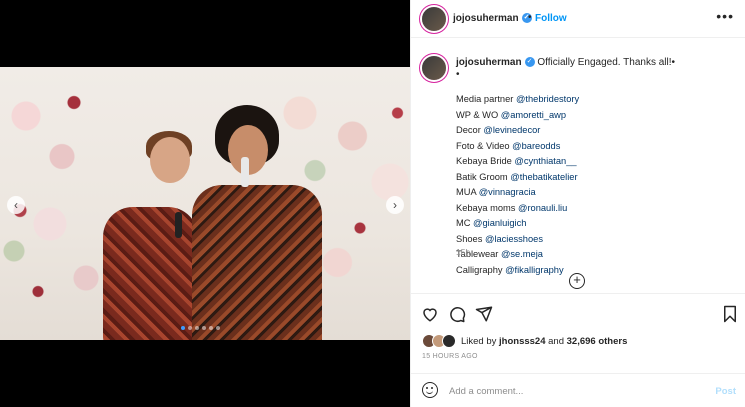 The width and height of the screenshot is (745, 407). What do you see at coordinates (556, 341) in the screenshot?
I see `likes-and: and` at bounding box center [556, 341].